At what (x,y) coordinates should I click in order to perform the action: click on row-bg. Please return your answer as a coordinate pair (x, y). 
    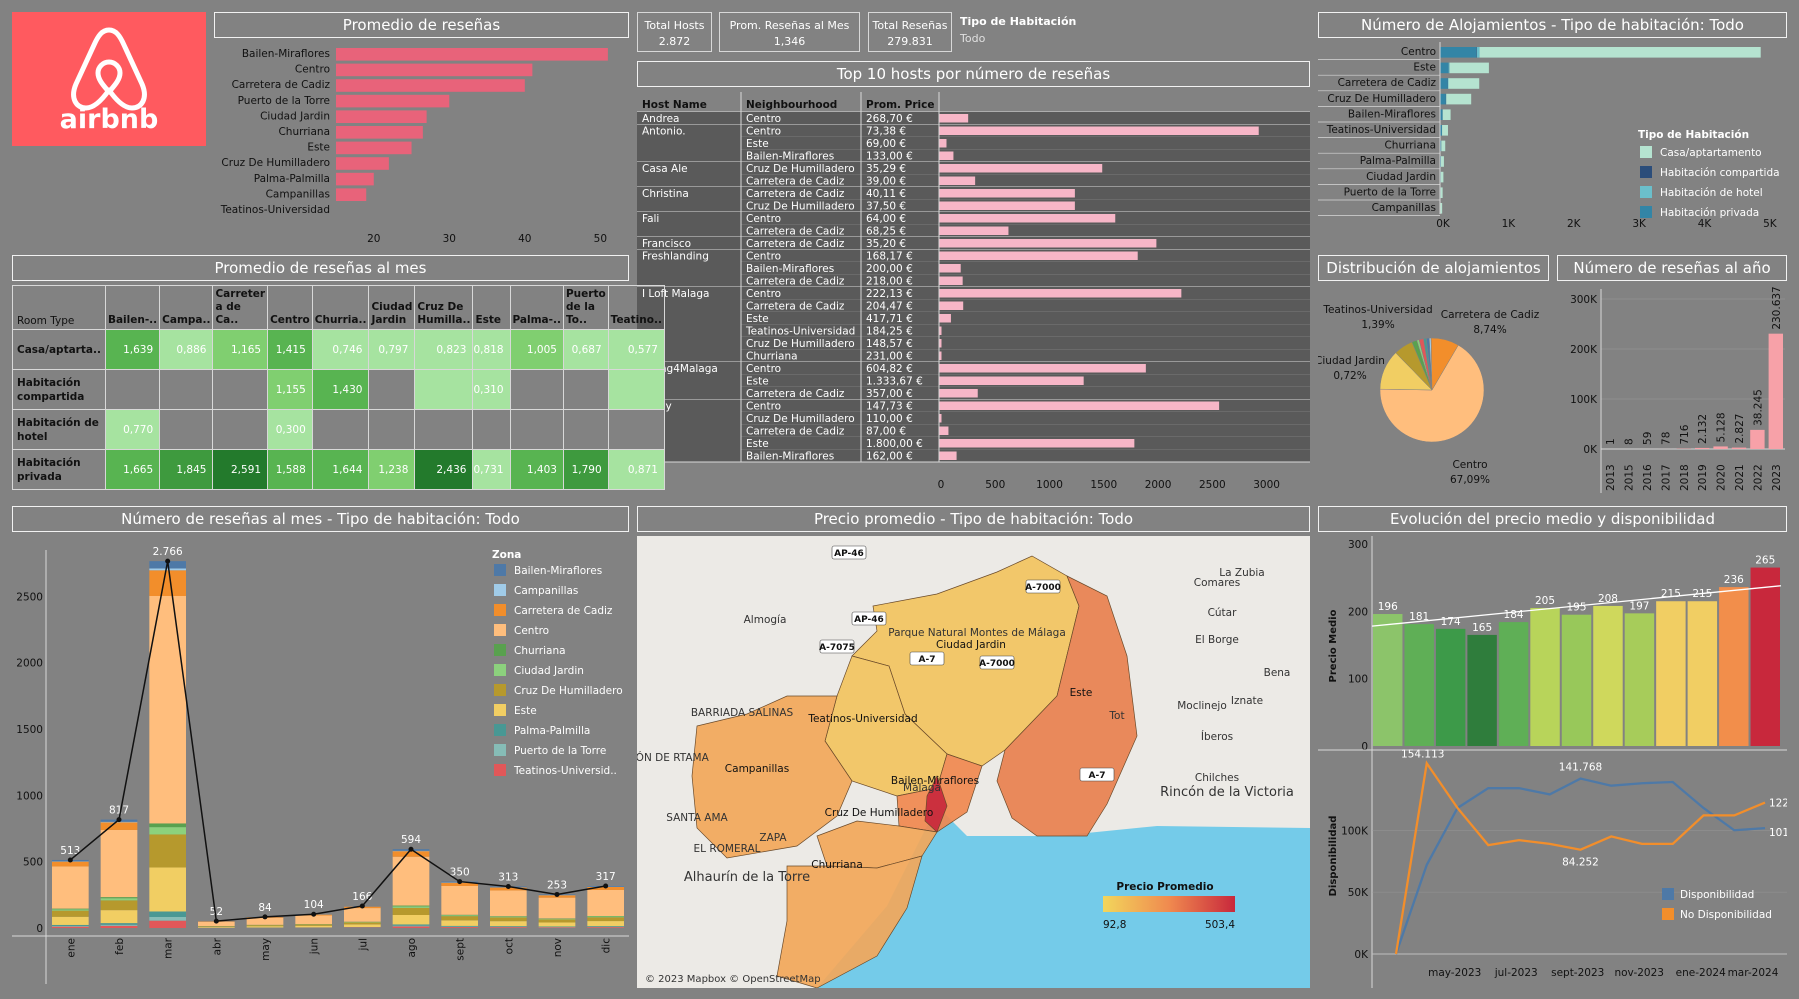
    Looking at the image, I should click on (1025, 318).